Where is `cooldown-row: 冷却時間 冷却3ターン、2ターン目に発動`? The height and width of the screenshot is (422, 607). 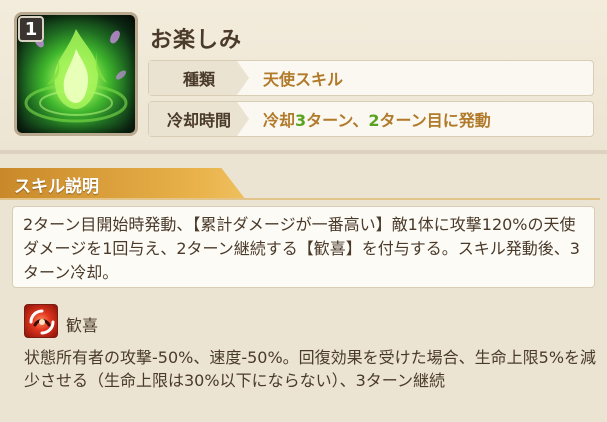
cooldown-row: 冷却時間 冷却3ターン、2ターン目に発動 is located at coordinates (371, 119).